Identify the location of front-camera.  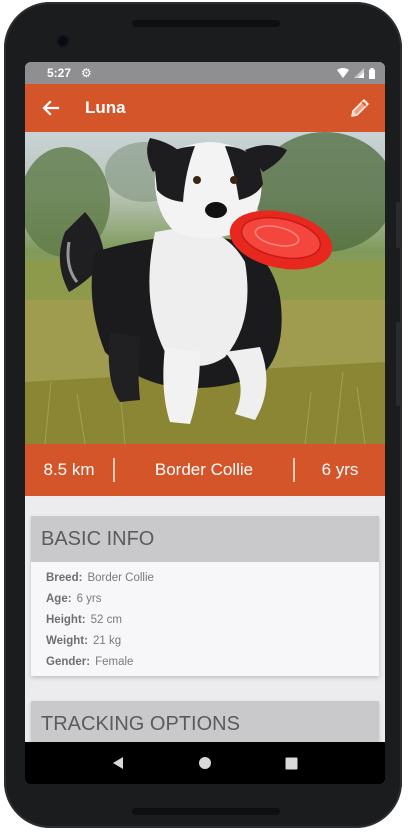
(63, 41).